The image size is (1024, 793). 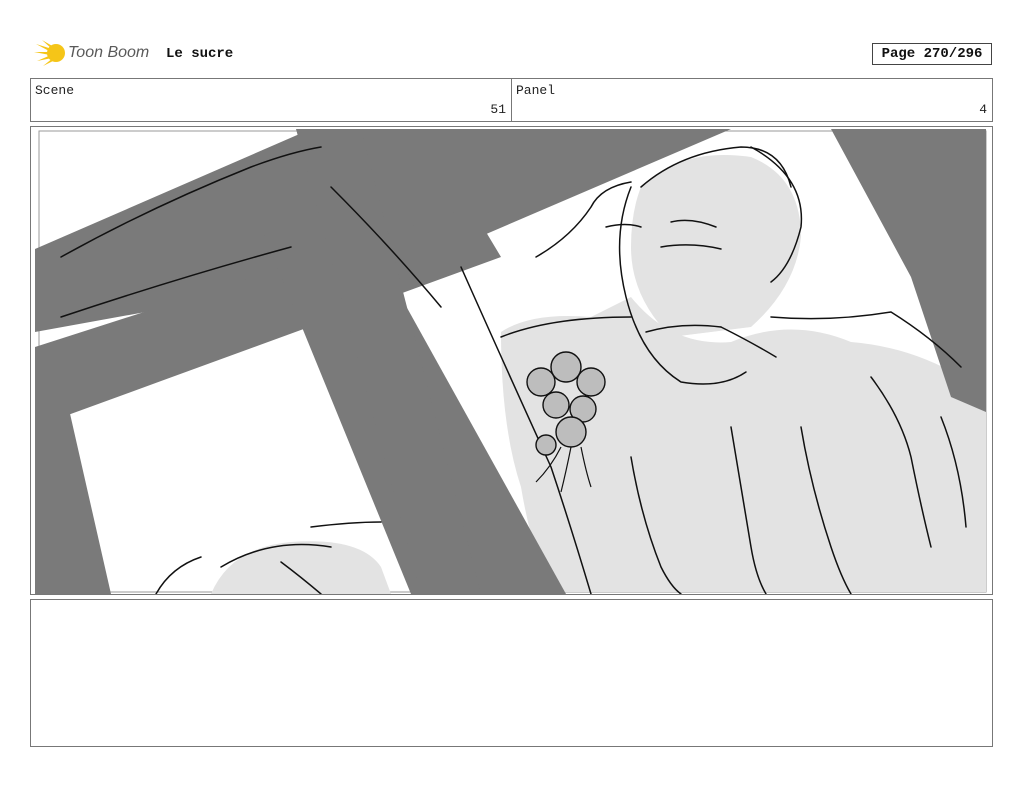 What do you see at coordinates (55, 90) in the screenshot?
I see `scene-label: Scene` at bounding box center [55, 90].